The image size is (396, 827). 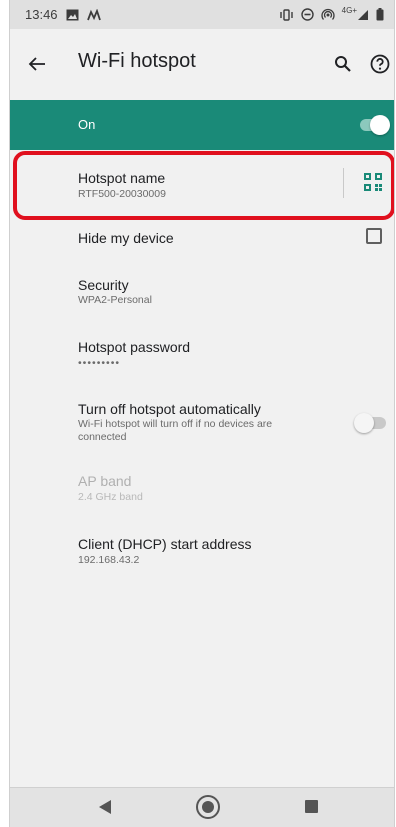 I want to click on dhcp-value: 192.168.43.2, so click(x=109, y=560).